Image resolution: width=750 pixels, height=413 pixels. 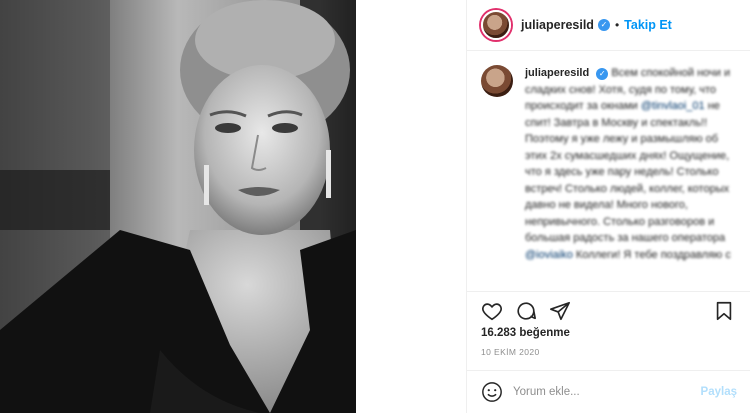 I want to click on post-header: juliaperesild ✓ • Takip Et, so click(x=608, y=25).